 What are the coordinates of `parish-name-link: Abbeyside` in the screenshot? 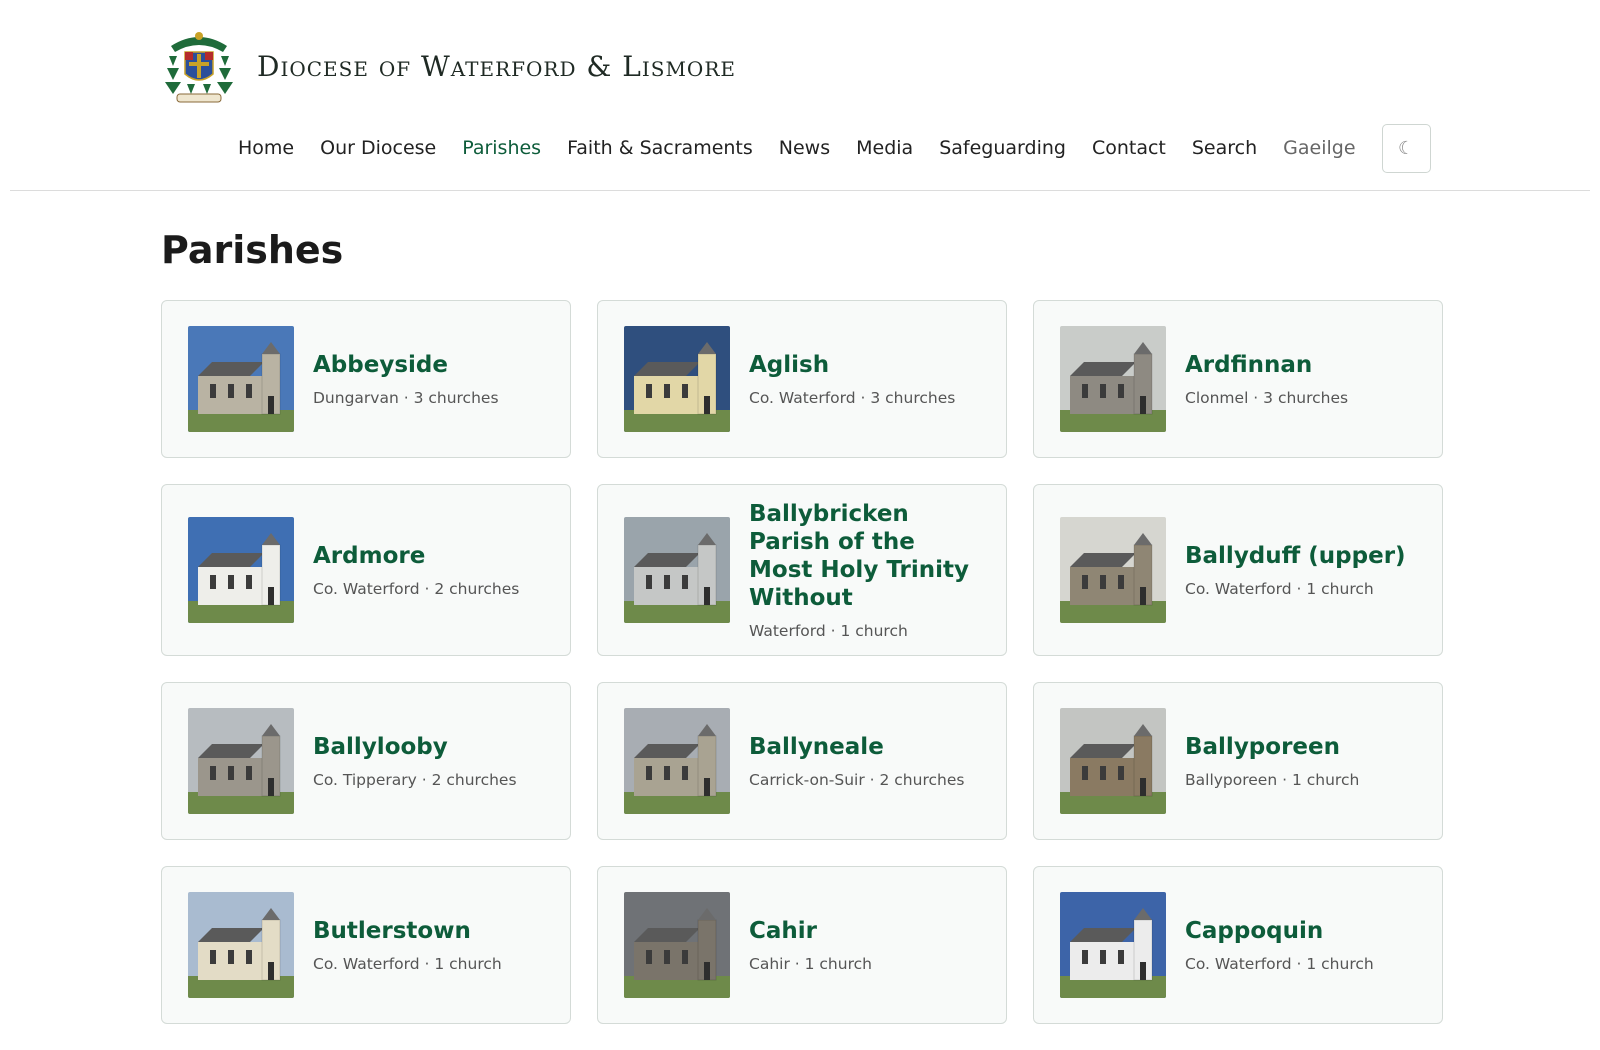 It's located at (406, 365).